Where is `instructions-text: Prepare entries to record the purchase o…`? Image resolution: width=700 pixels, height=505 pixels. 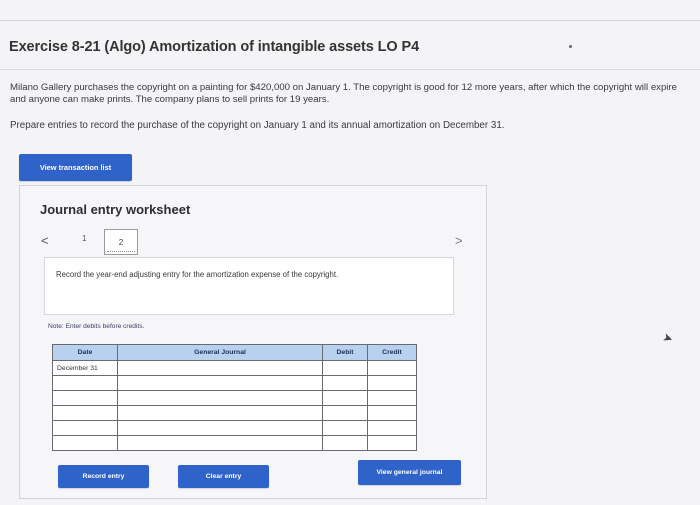
instructions-text: Prepare entries to record the purchase o… is located at coordinates (257, 125).